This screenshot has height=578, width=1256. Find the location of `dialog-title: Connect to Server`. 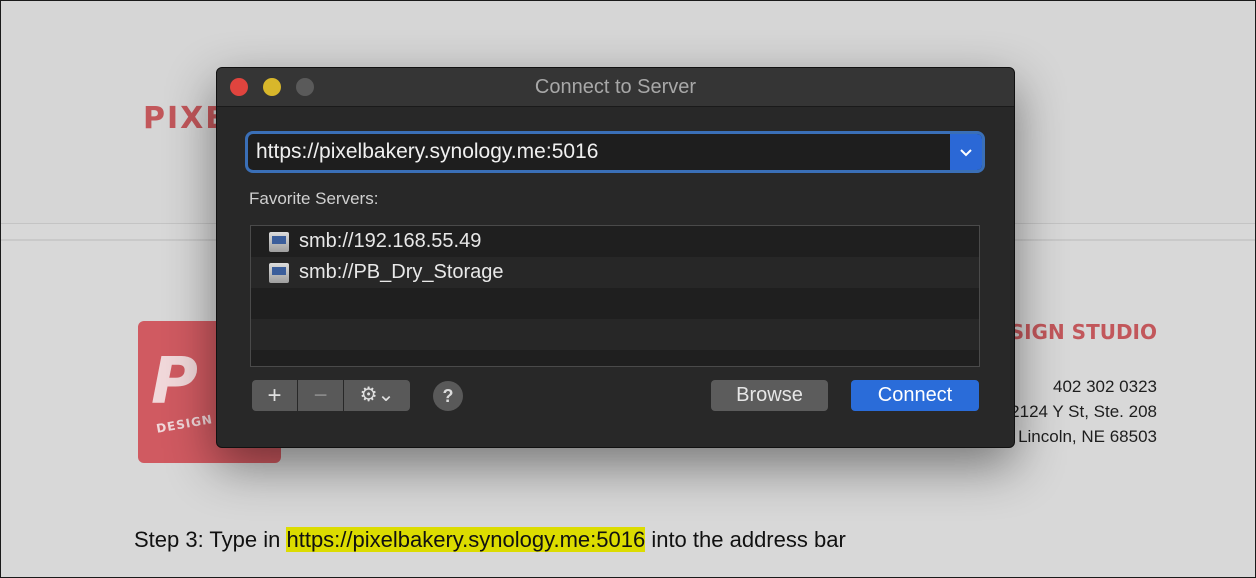

dialog-title: Connect to Server is located at coordinates (615, 87).